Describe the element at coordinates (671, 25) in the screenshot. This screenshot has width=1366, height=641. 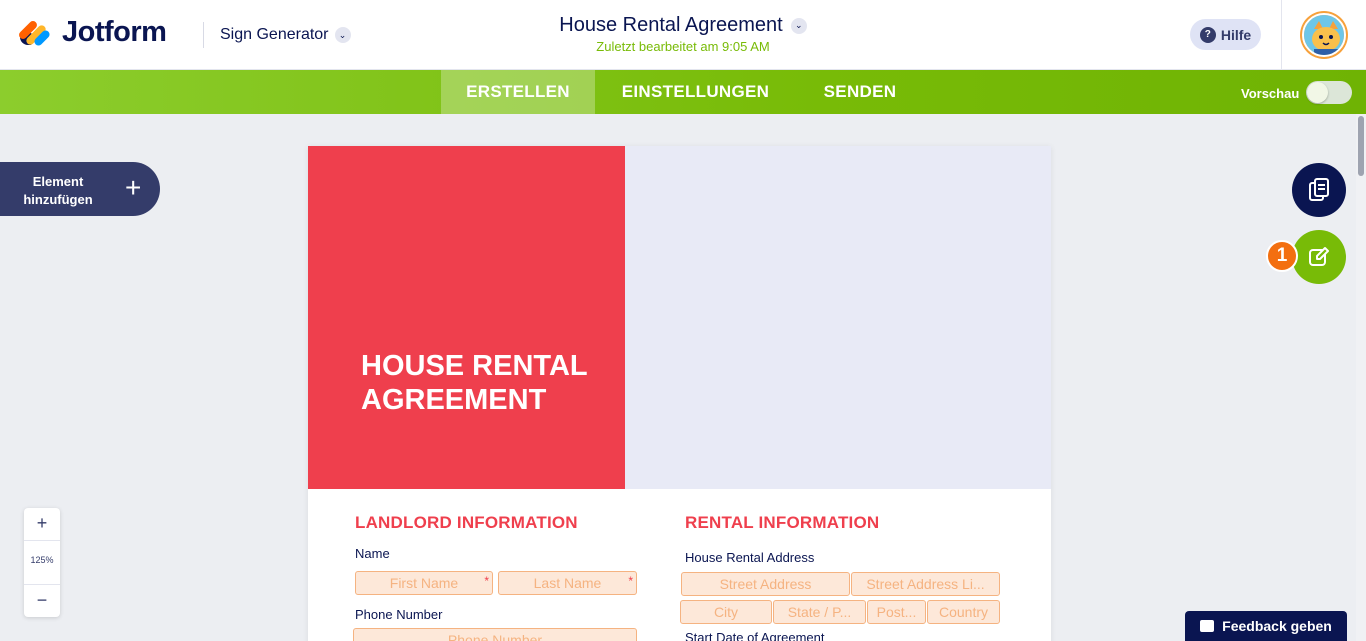
I see `document-title-text: House Rental Agreement` at that location.